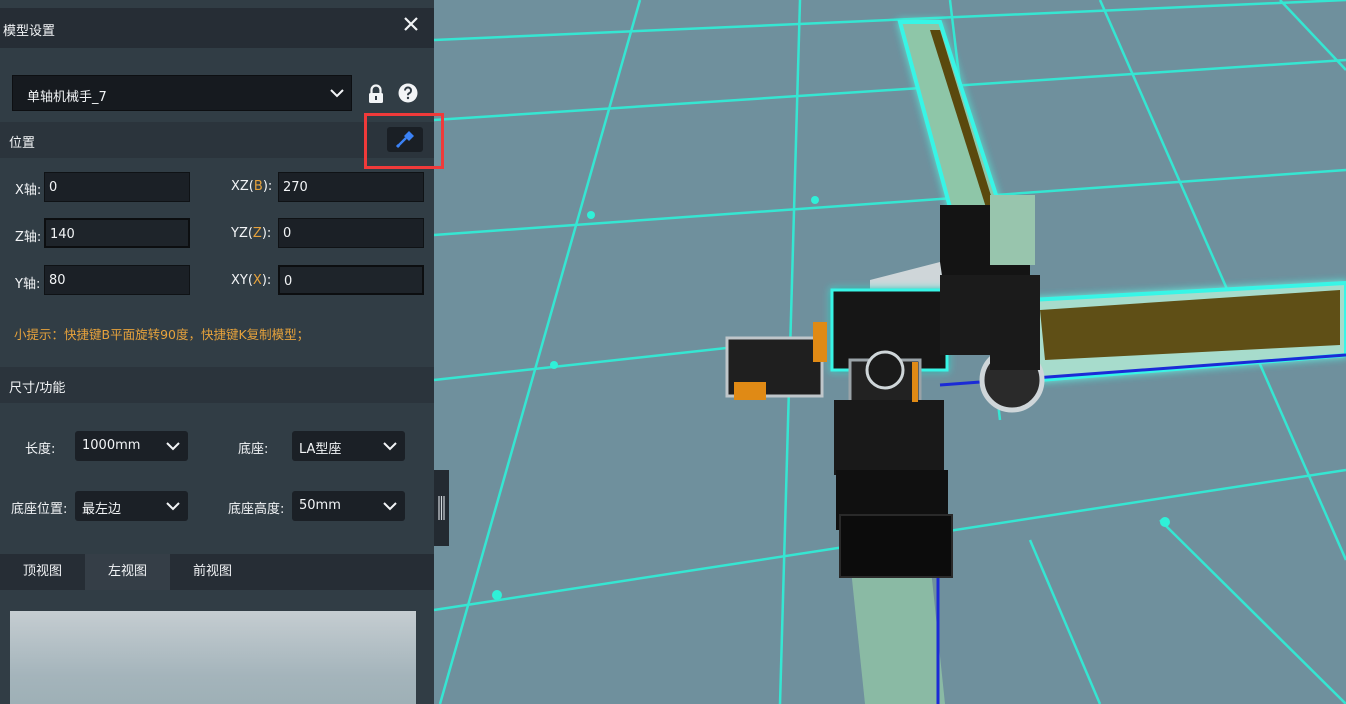 The height and width of the screenshot is (704, 1346). I want to click on yz-rotation-label: YZ(Z):, so click(251, 233).